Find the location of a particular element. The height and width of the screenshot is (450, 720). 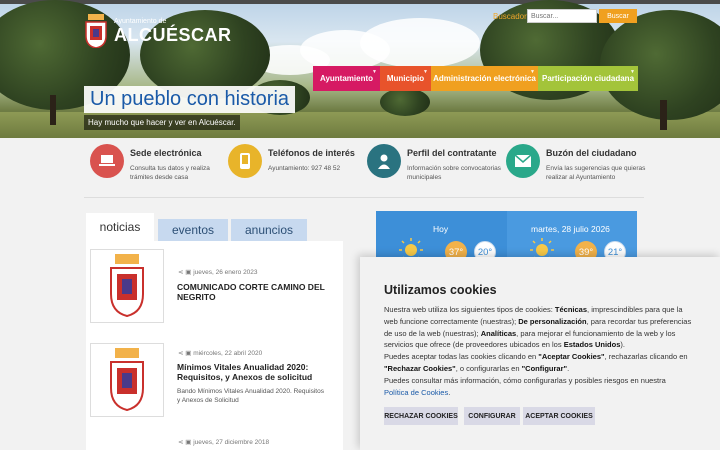

cookie-text-bold: "Configurar" is located at coordinates (544, 368).